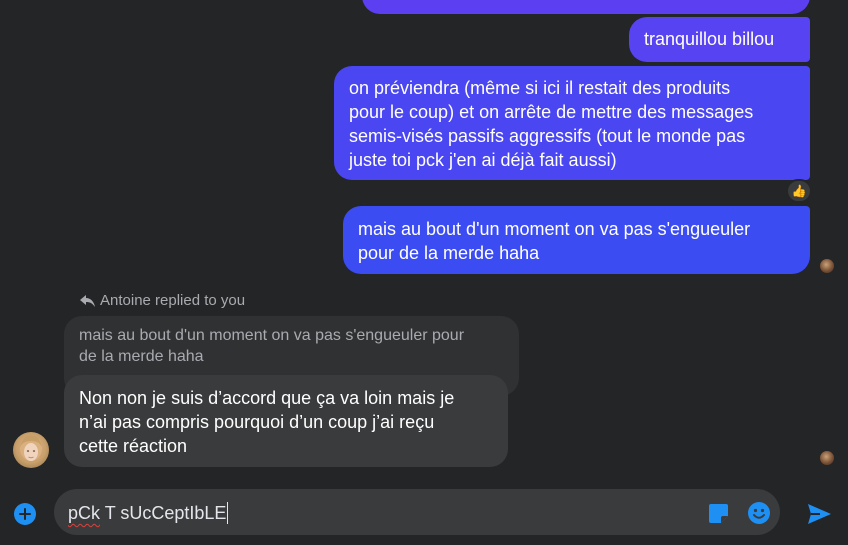  Describe the element at coordinates (84, 513) in the screenshot. I see `misspelled-word: pCk` at that location.